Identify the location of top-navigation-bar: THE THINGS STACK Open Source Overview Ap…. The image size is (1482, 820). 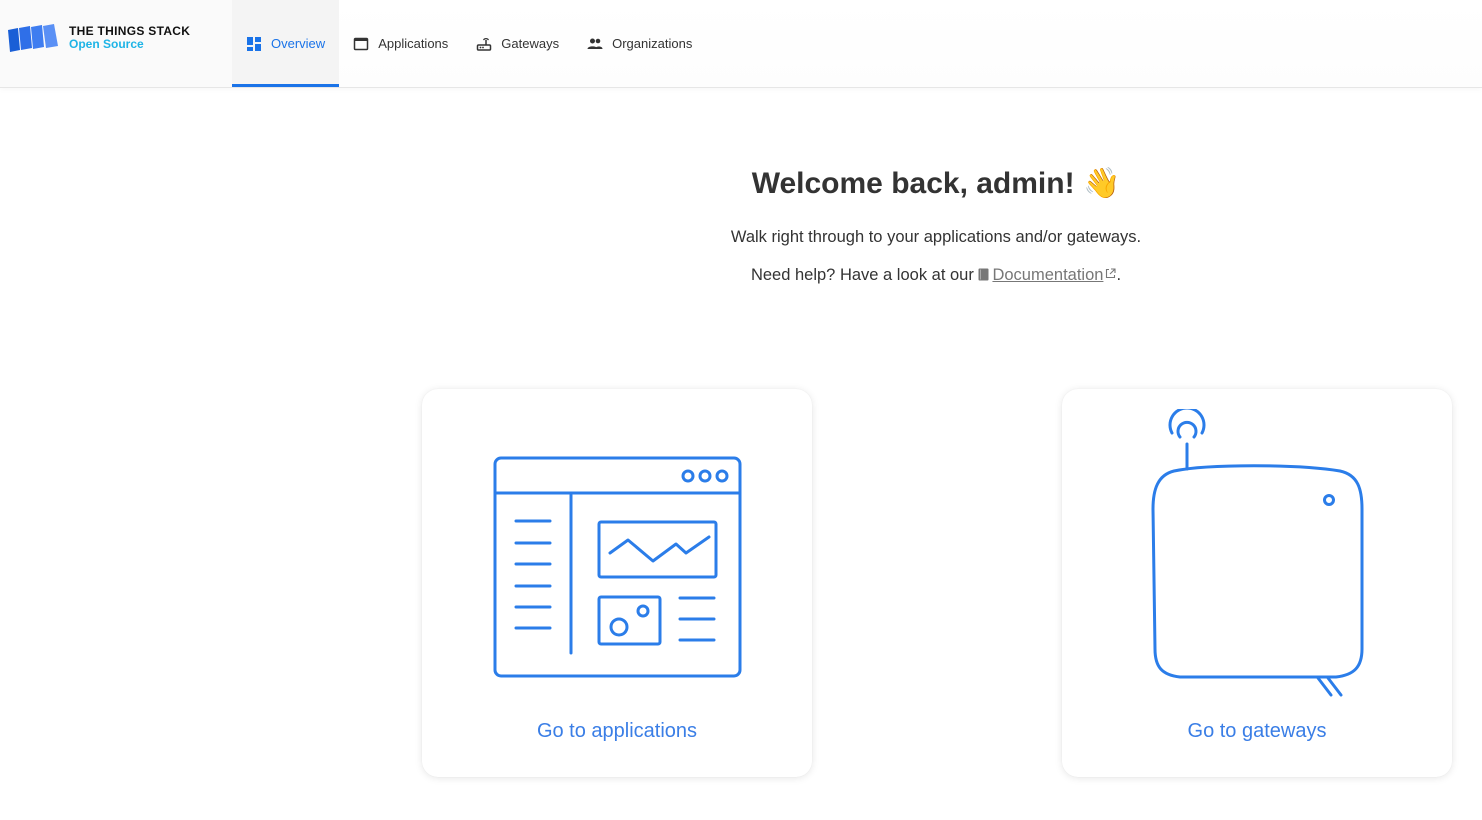
(741, 44).